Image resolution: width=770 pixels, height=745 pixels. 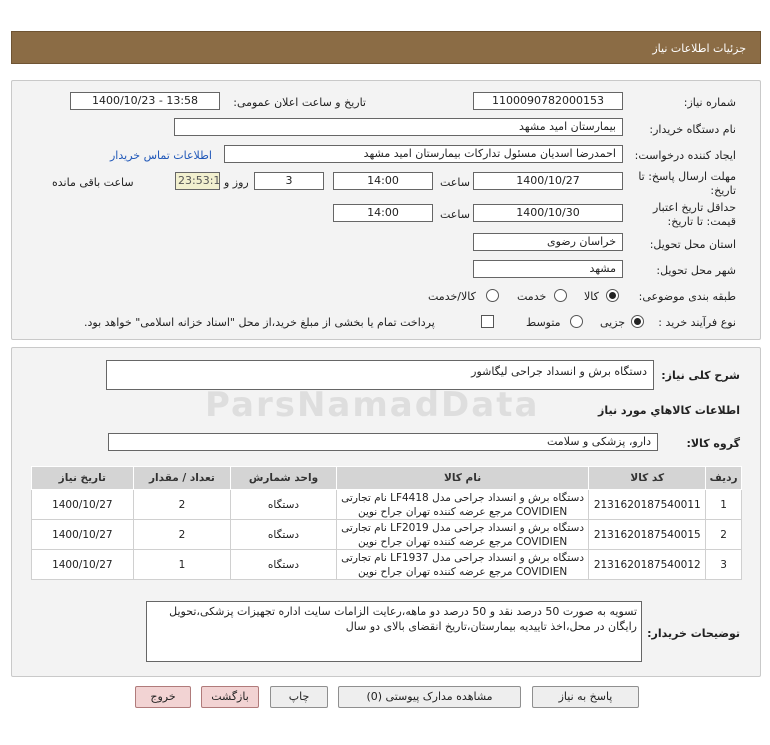 I want to click on exit-button: خروج, so click(x=163, y=697).